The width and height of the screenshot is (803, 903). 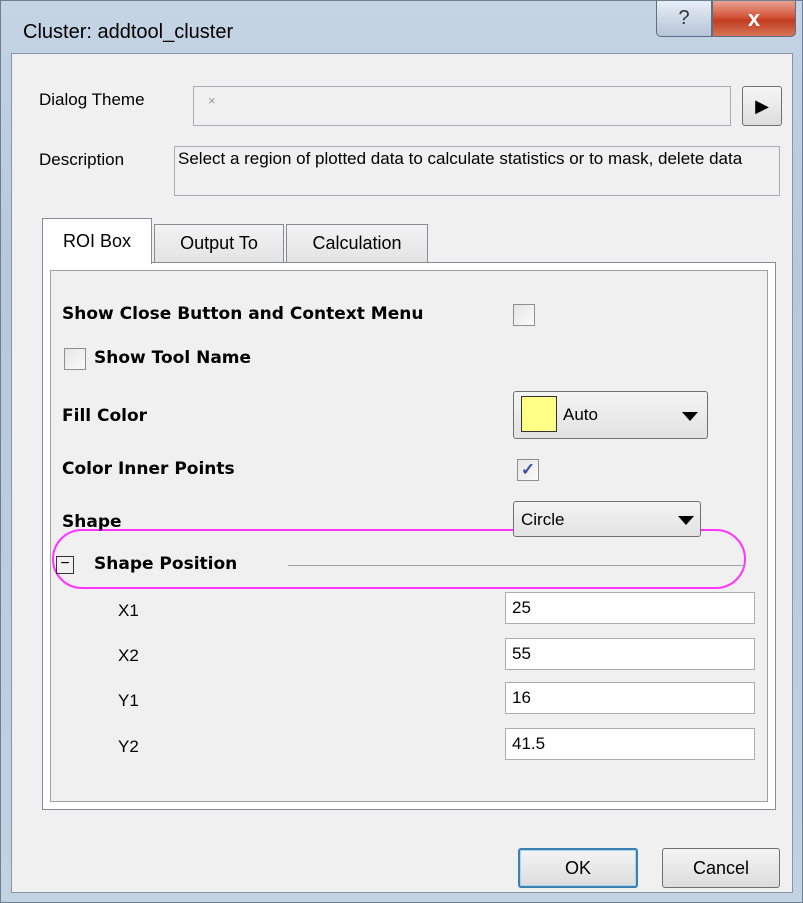 I want to click on help-button: ?, so click(x=684, y=19).